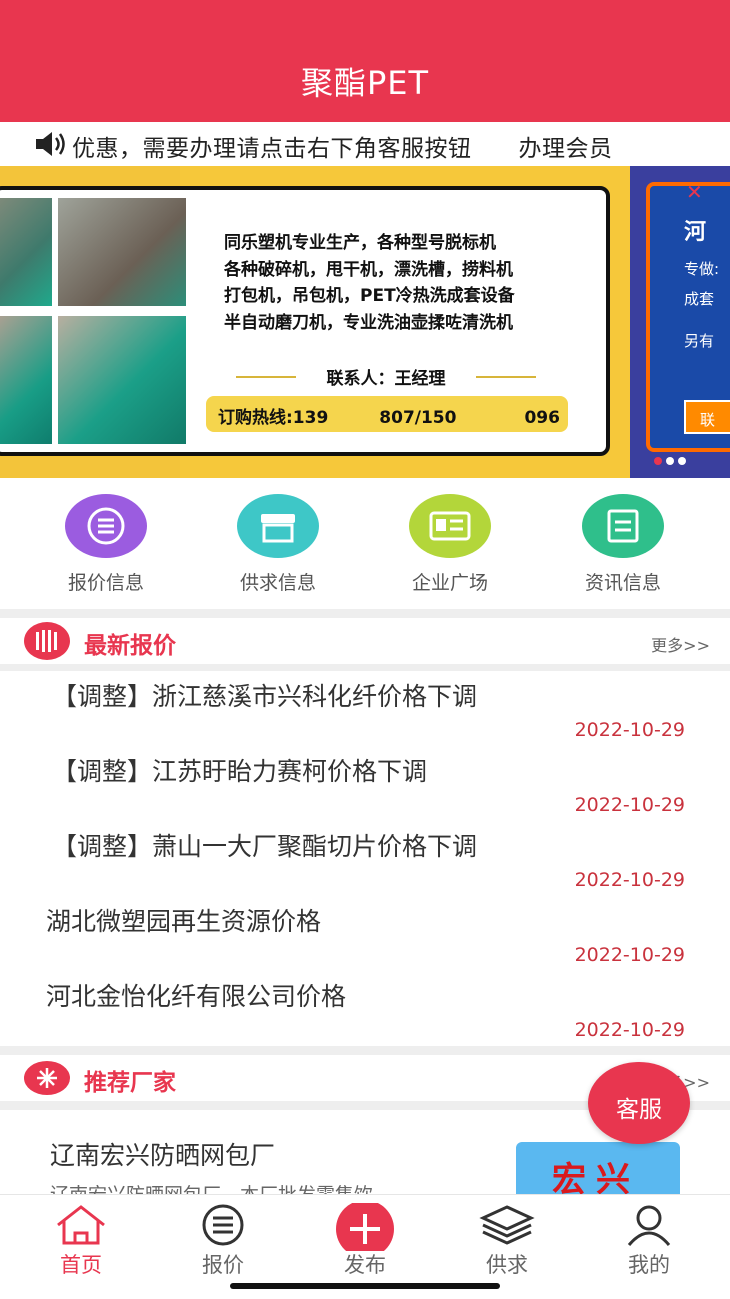 The height and width of the screenshot is (1299, 730). I want to click on carousel-dots, so click(672, 457).